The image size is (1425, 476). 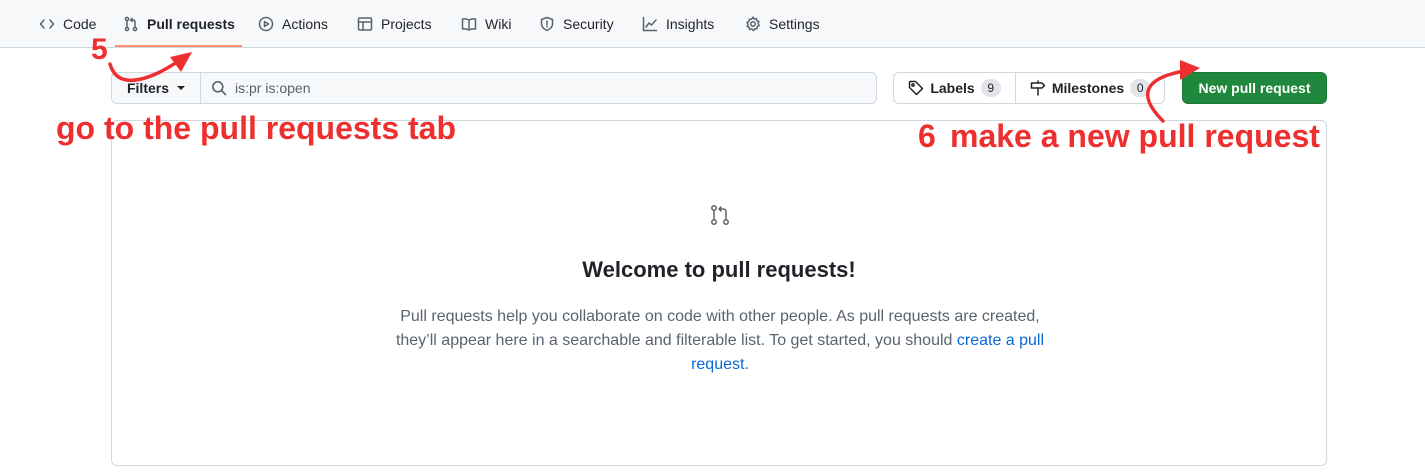 What do you see at coordinates (256, 128) in the screenshot?
I see `step-5-caption: go to the pull requests tab` at bounding box center [256, 128].